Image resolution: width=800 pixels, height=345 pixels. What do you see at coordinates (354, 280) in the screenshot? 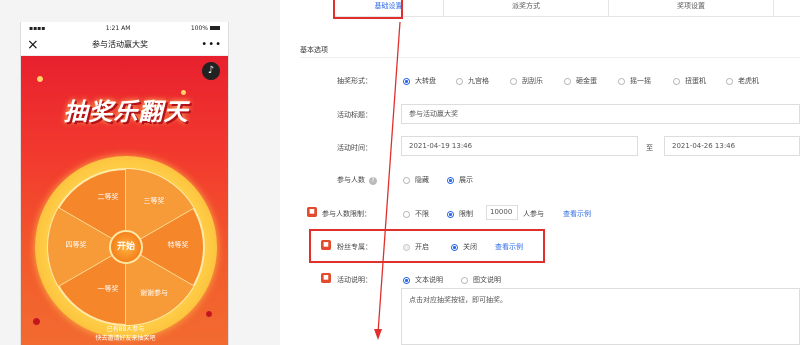
I see `desc-label: 活动说明：` at bounding box center [354, 280].